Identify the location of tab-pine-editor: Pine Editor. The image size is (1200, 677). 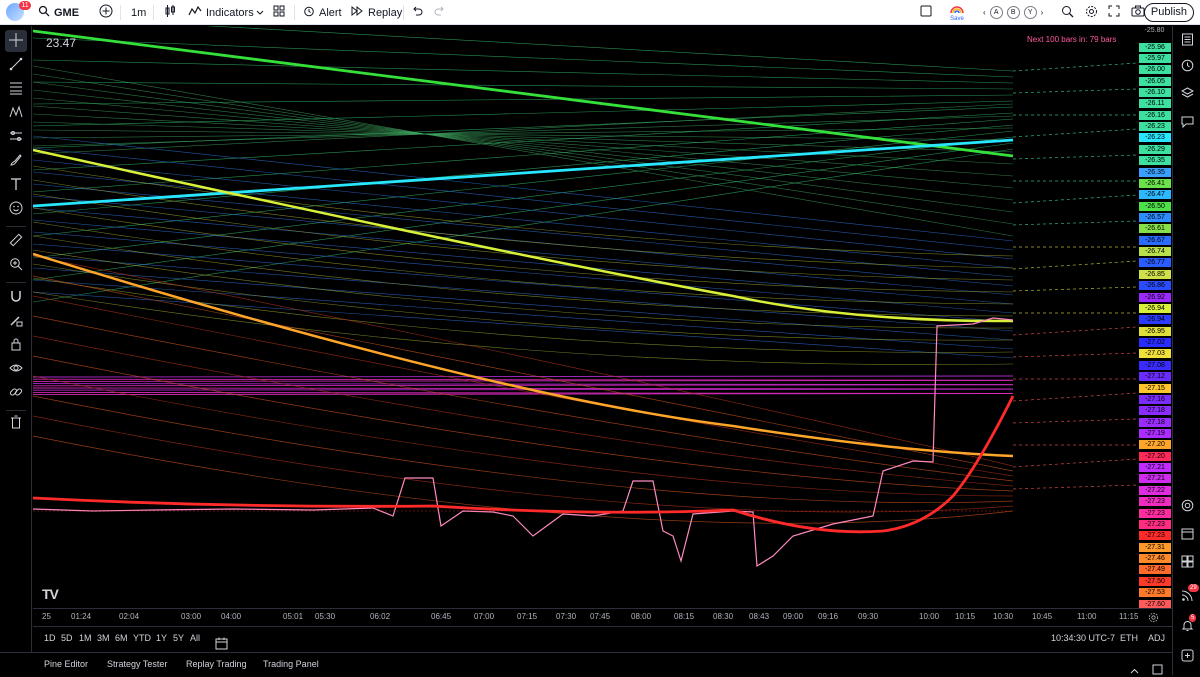
(66, 664).